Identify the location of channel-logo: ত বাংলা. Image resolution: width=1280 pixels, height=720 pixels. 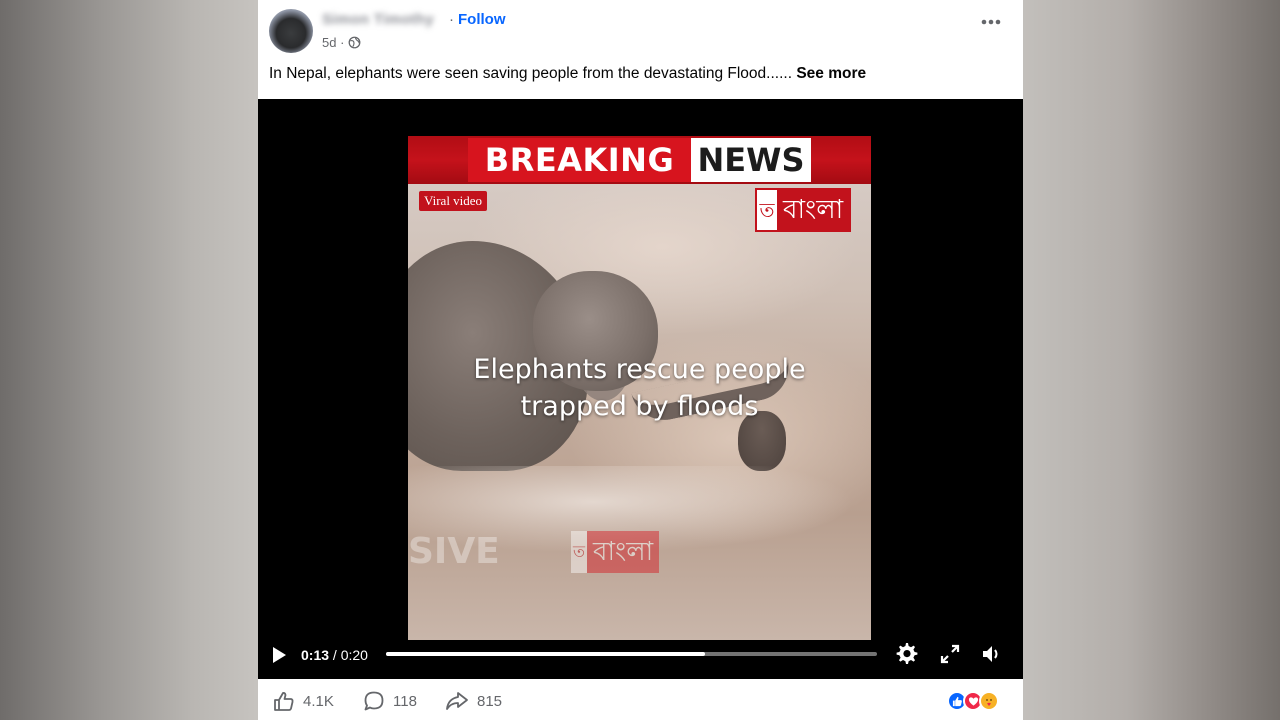
(803, 210).